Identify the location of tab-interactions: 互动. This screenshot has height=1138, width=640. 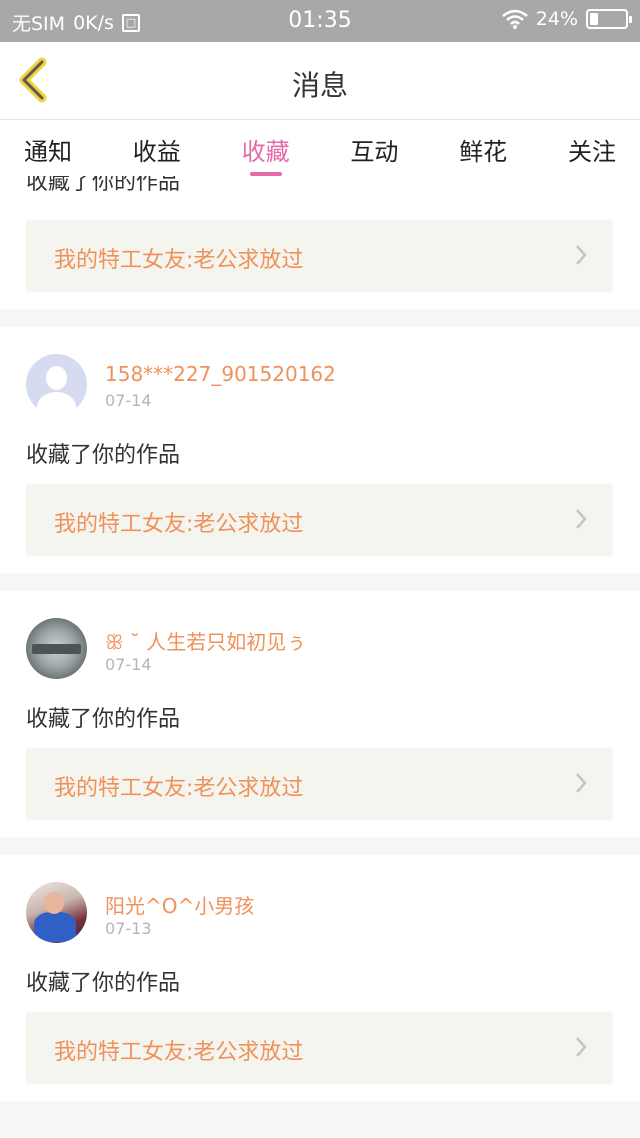
(374, 148).